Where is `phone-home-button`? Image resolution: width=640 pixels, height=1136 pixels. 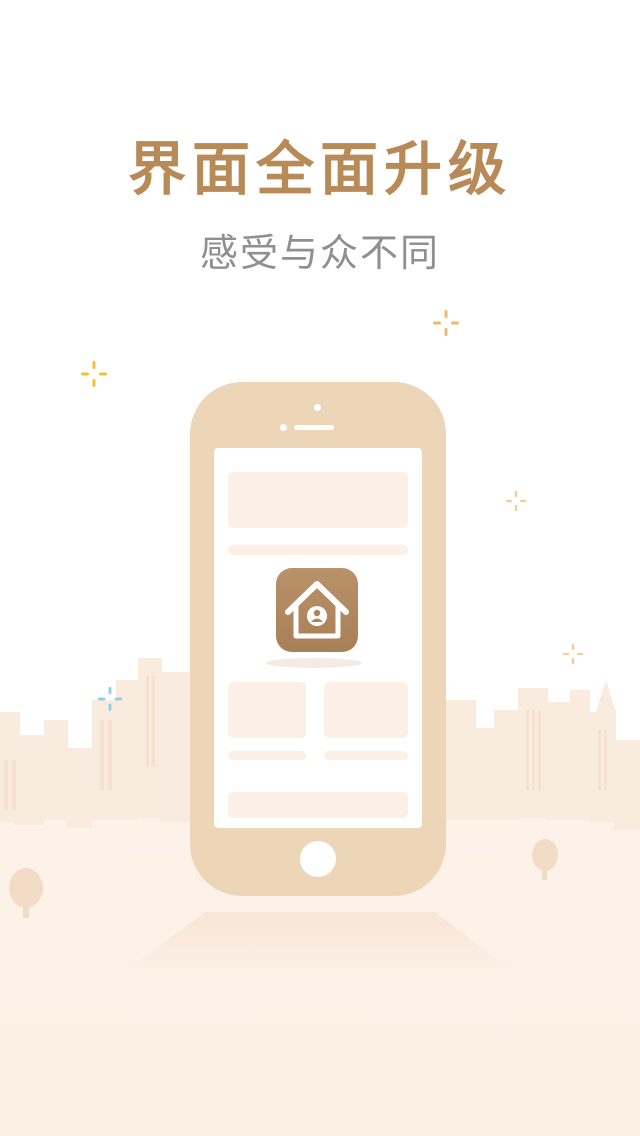
phone-home-button is located at coordinates (318, 859).